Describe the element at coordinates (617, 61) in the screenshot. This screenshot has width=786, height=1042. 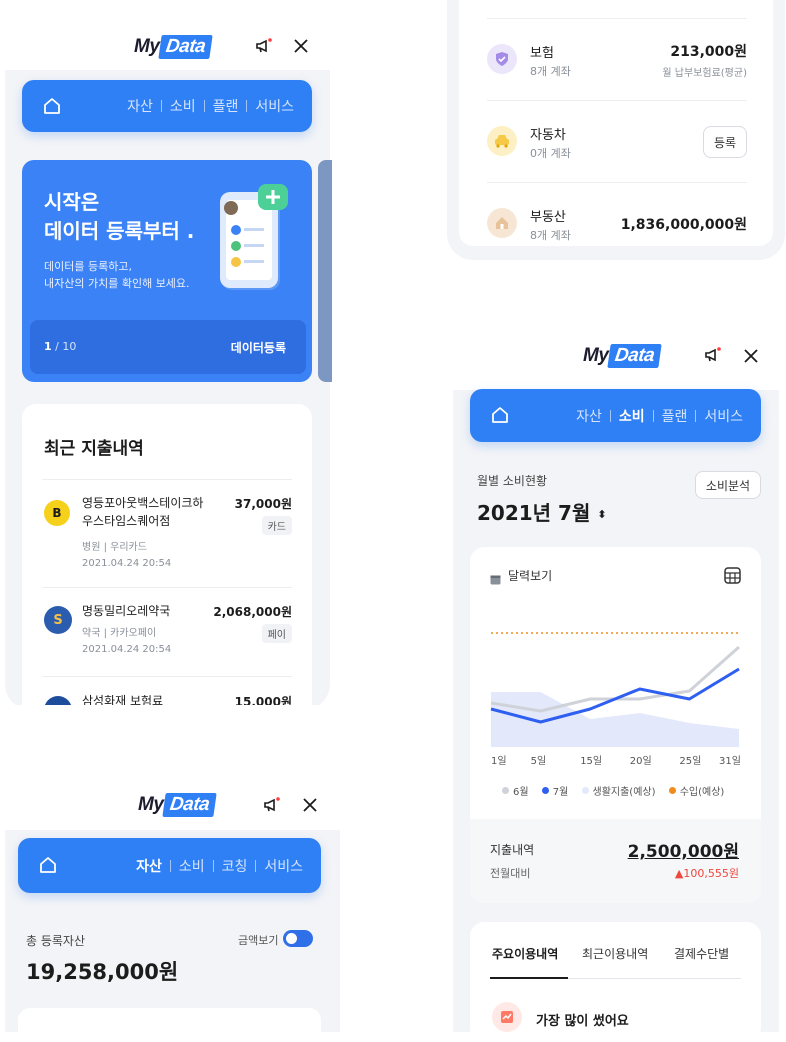
I see `list-item: 보험 8개 계좌 213,000원 월 납부보험료(평균)` at that location.